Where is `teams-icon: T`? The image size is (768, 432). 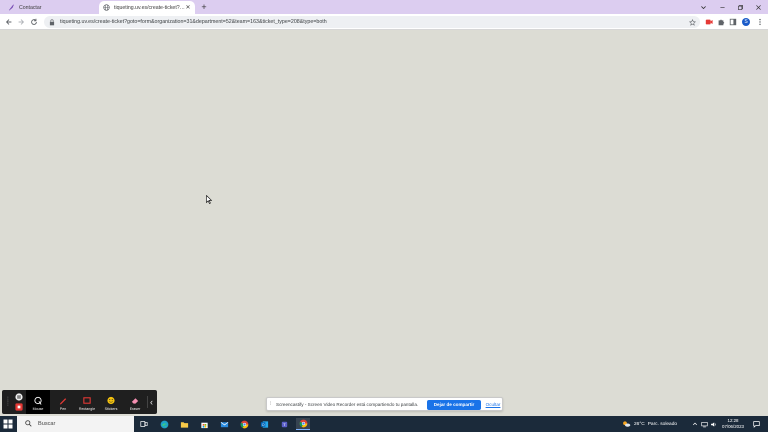
teams-icon: T is located at coordinates (284, 424).